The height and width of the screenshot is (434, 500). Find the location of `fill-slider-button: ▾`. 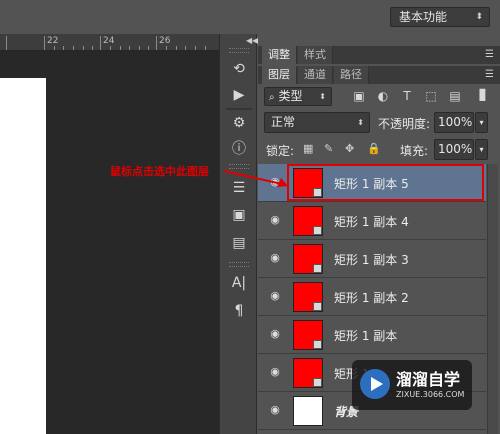

fill-slider-button: ▾ is located at coordinates (481, 149).